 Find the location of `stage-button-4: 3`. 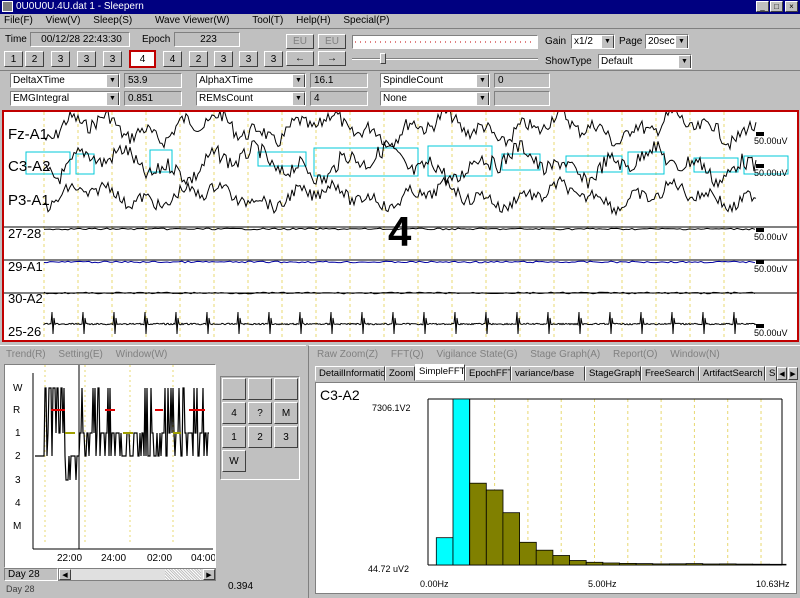

stage-button-4: 3 is located at coordinates (86, 59).